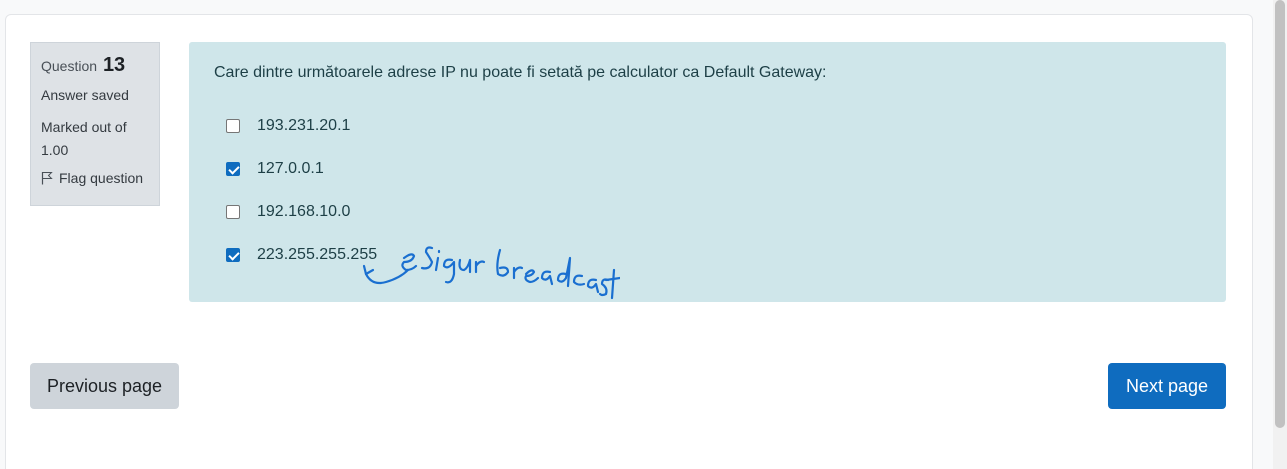 The height and width of the screenshot is (469, 1287). Describe the element at coordinates (101, 178) in the screenshot. I see `flag-question-label: Flag question` at that location.